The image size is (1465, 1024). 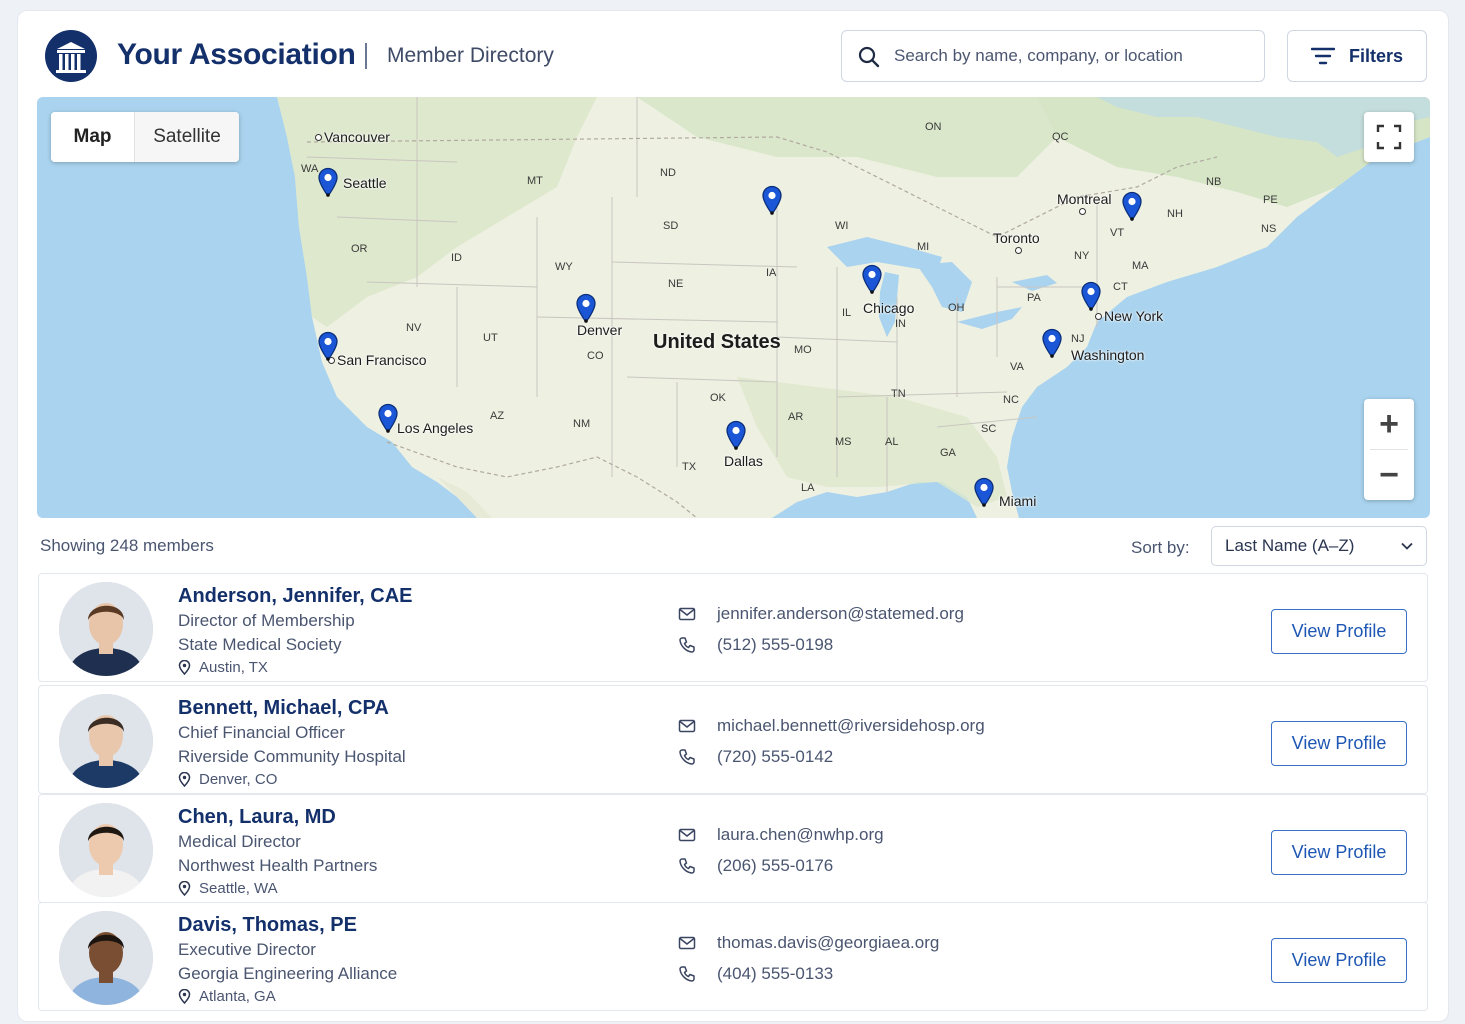 I want to click on member-email: michael.bennett@riversidehosp.org, so click(x=831, y=726).